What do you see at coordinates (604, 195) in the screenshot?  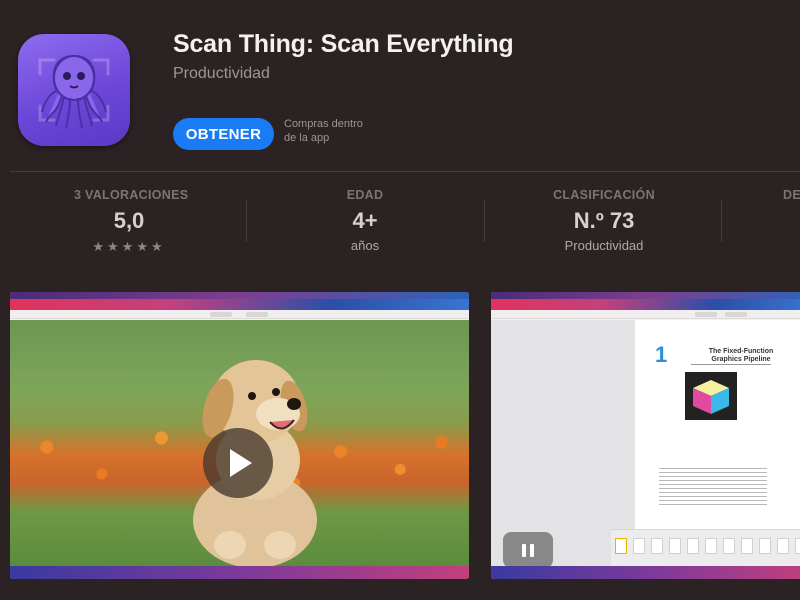 I see `stat-ranking-label: CLASIFICACIÓN` at bounding box center [604, 195].